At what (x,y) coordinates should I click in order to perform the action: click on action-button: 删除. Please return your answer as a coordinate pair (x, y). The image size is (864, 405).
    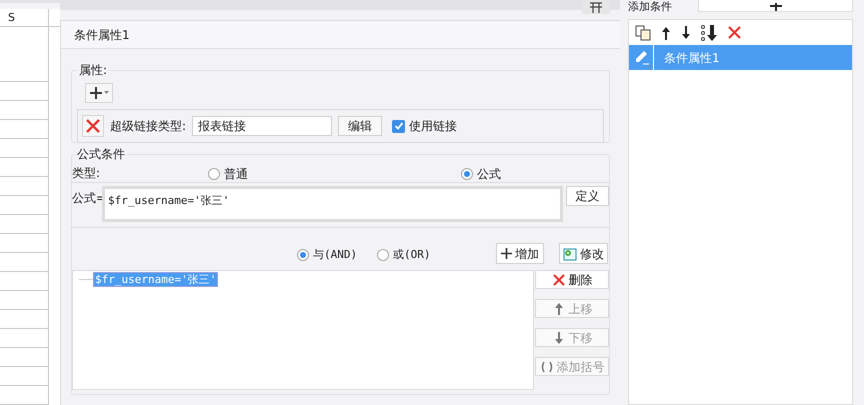
    Looking at the image, I should click on (572, 279).